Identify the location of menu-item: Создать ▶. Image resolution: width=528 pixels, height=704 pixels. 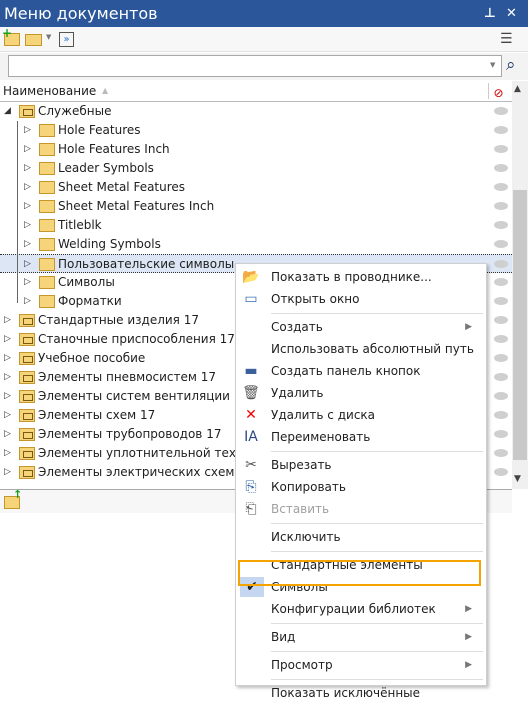
(361, 327).